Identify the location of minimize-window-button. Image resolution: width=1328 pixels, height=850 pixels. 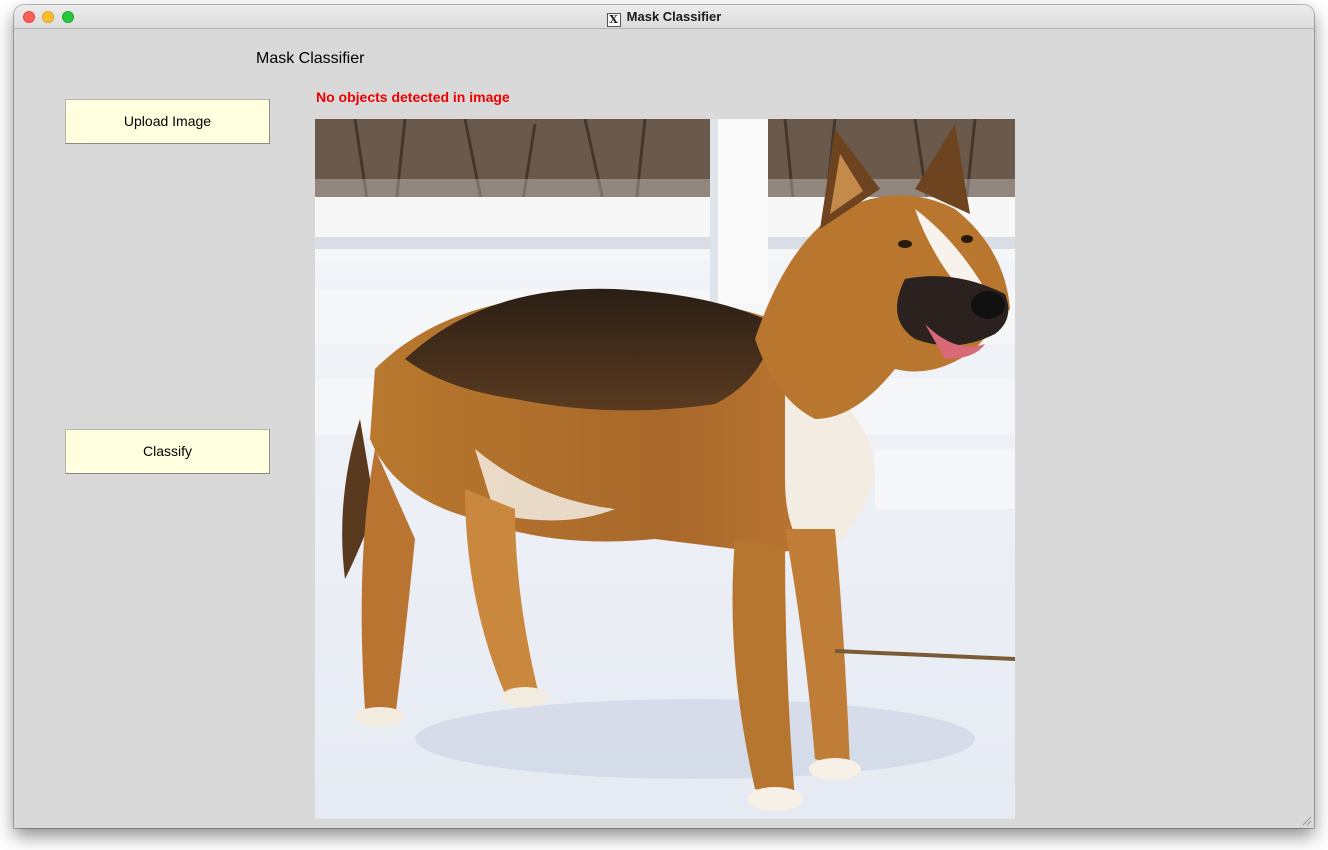
(48, 17).